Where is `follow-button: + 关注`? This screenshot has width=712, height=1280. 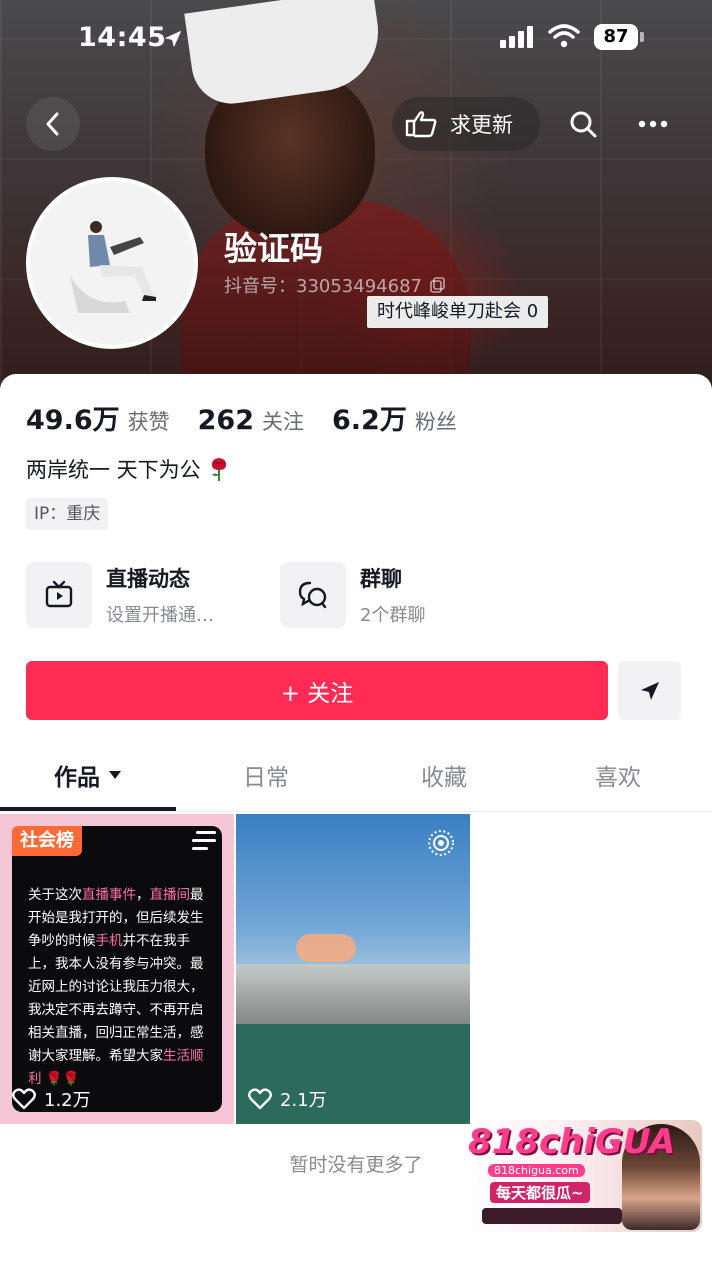 follow-button: + 关注 is located at coordinates (317, 690).